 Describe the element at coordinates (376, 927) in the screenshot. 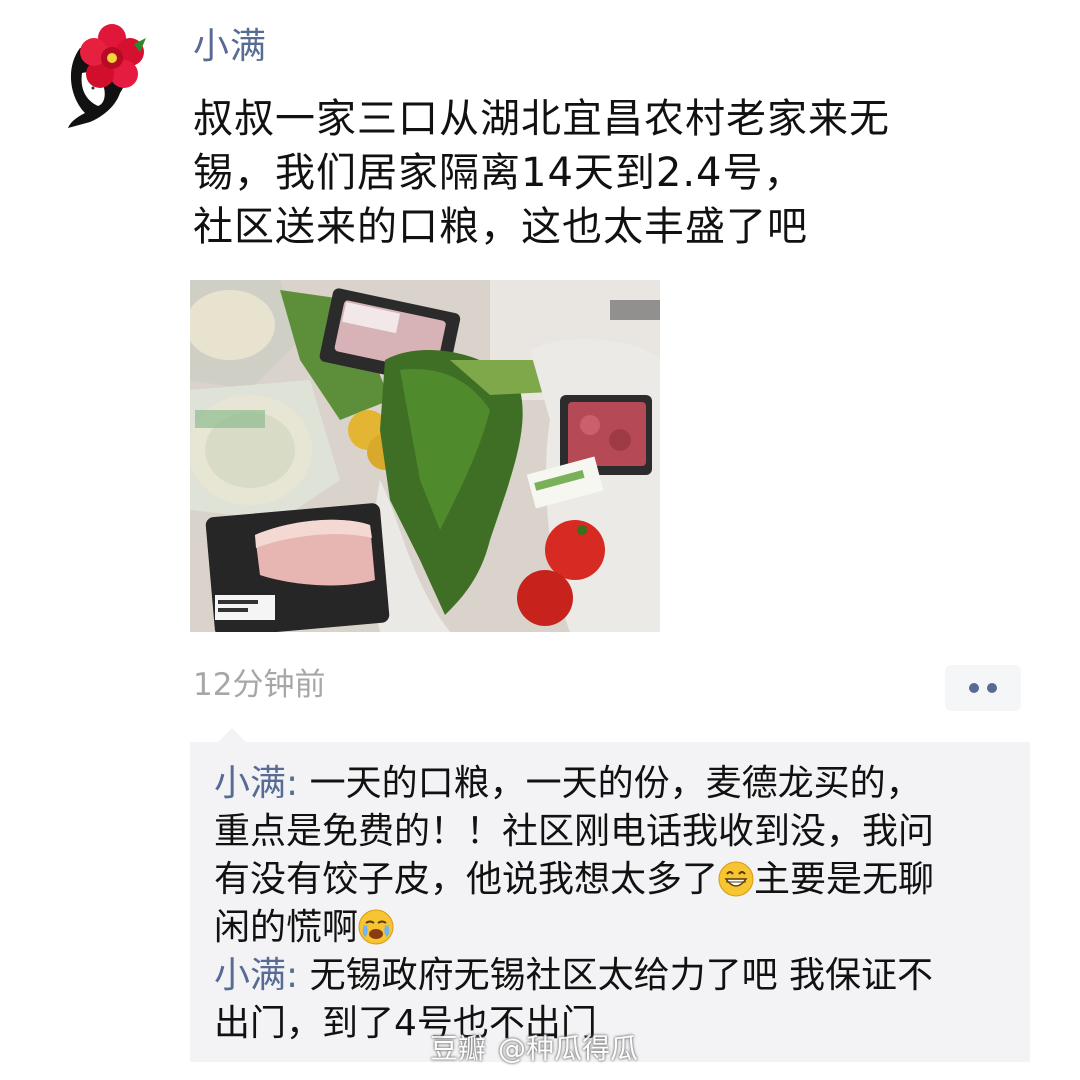

I see `crying-emoji-icon` at that location.